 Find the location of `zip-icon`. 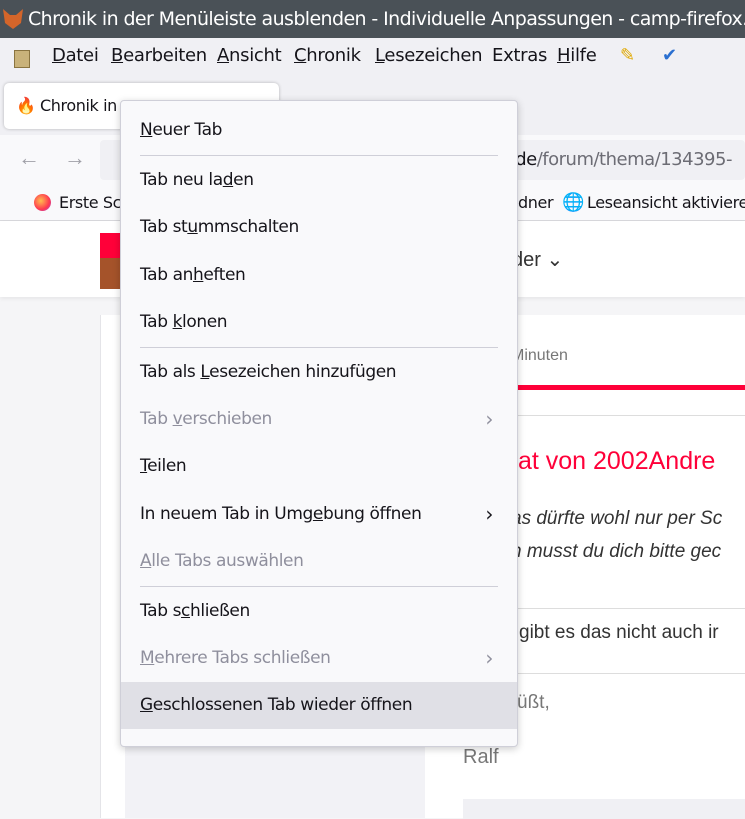

zip-icon is located at coordinates (22, 59).